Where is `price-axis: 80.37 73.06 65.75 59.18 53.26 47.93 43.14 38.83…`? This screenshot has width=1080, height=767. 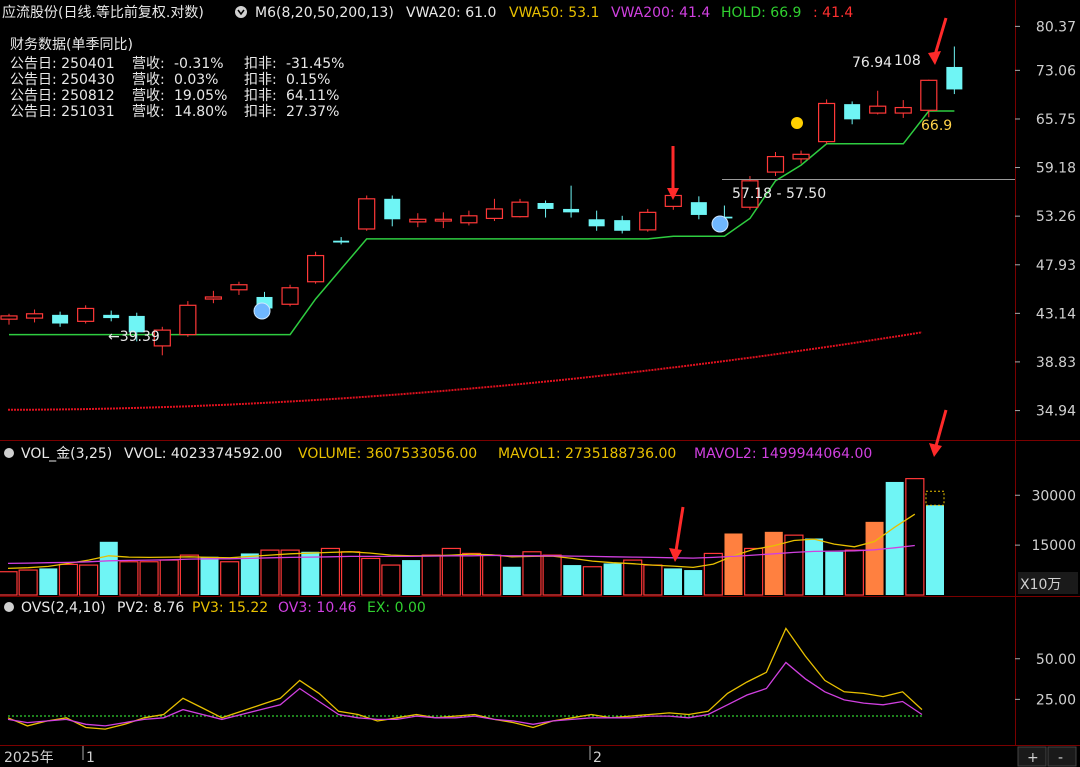 price-axis: 80.37 73.06 65.75 59.18 53.26 47.93 43.14 38.83… is located at coordinates (1045, 219).